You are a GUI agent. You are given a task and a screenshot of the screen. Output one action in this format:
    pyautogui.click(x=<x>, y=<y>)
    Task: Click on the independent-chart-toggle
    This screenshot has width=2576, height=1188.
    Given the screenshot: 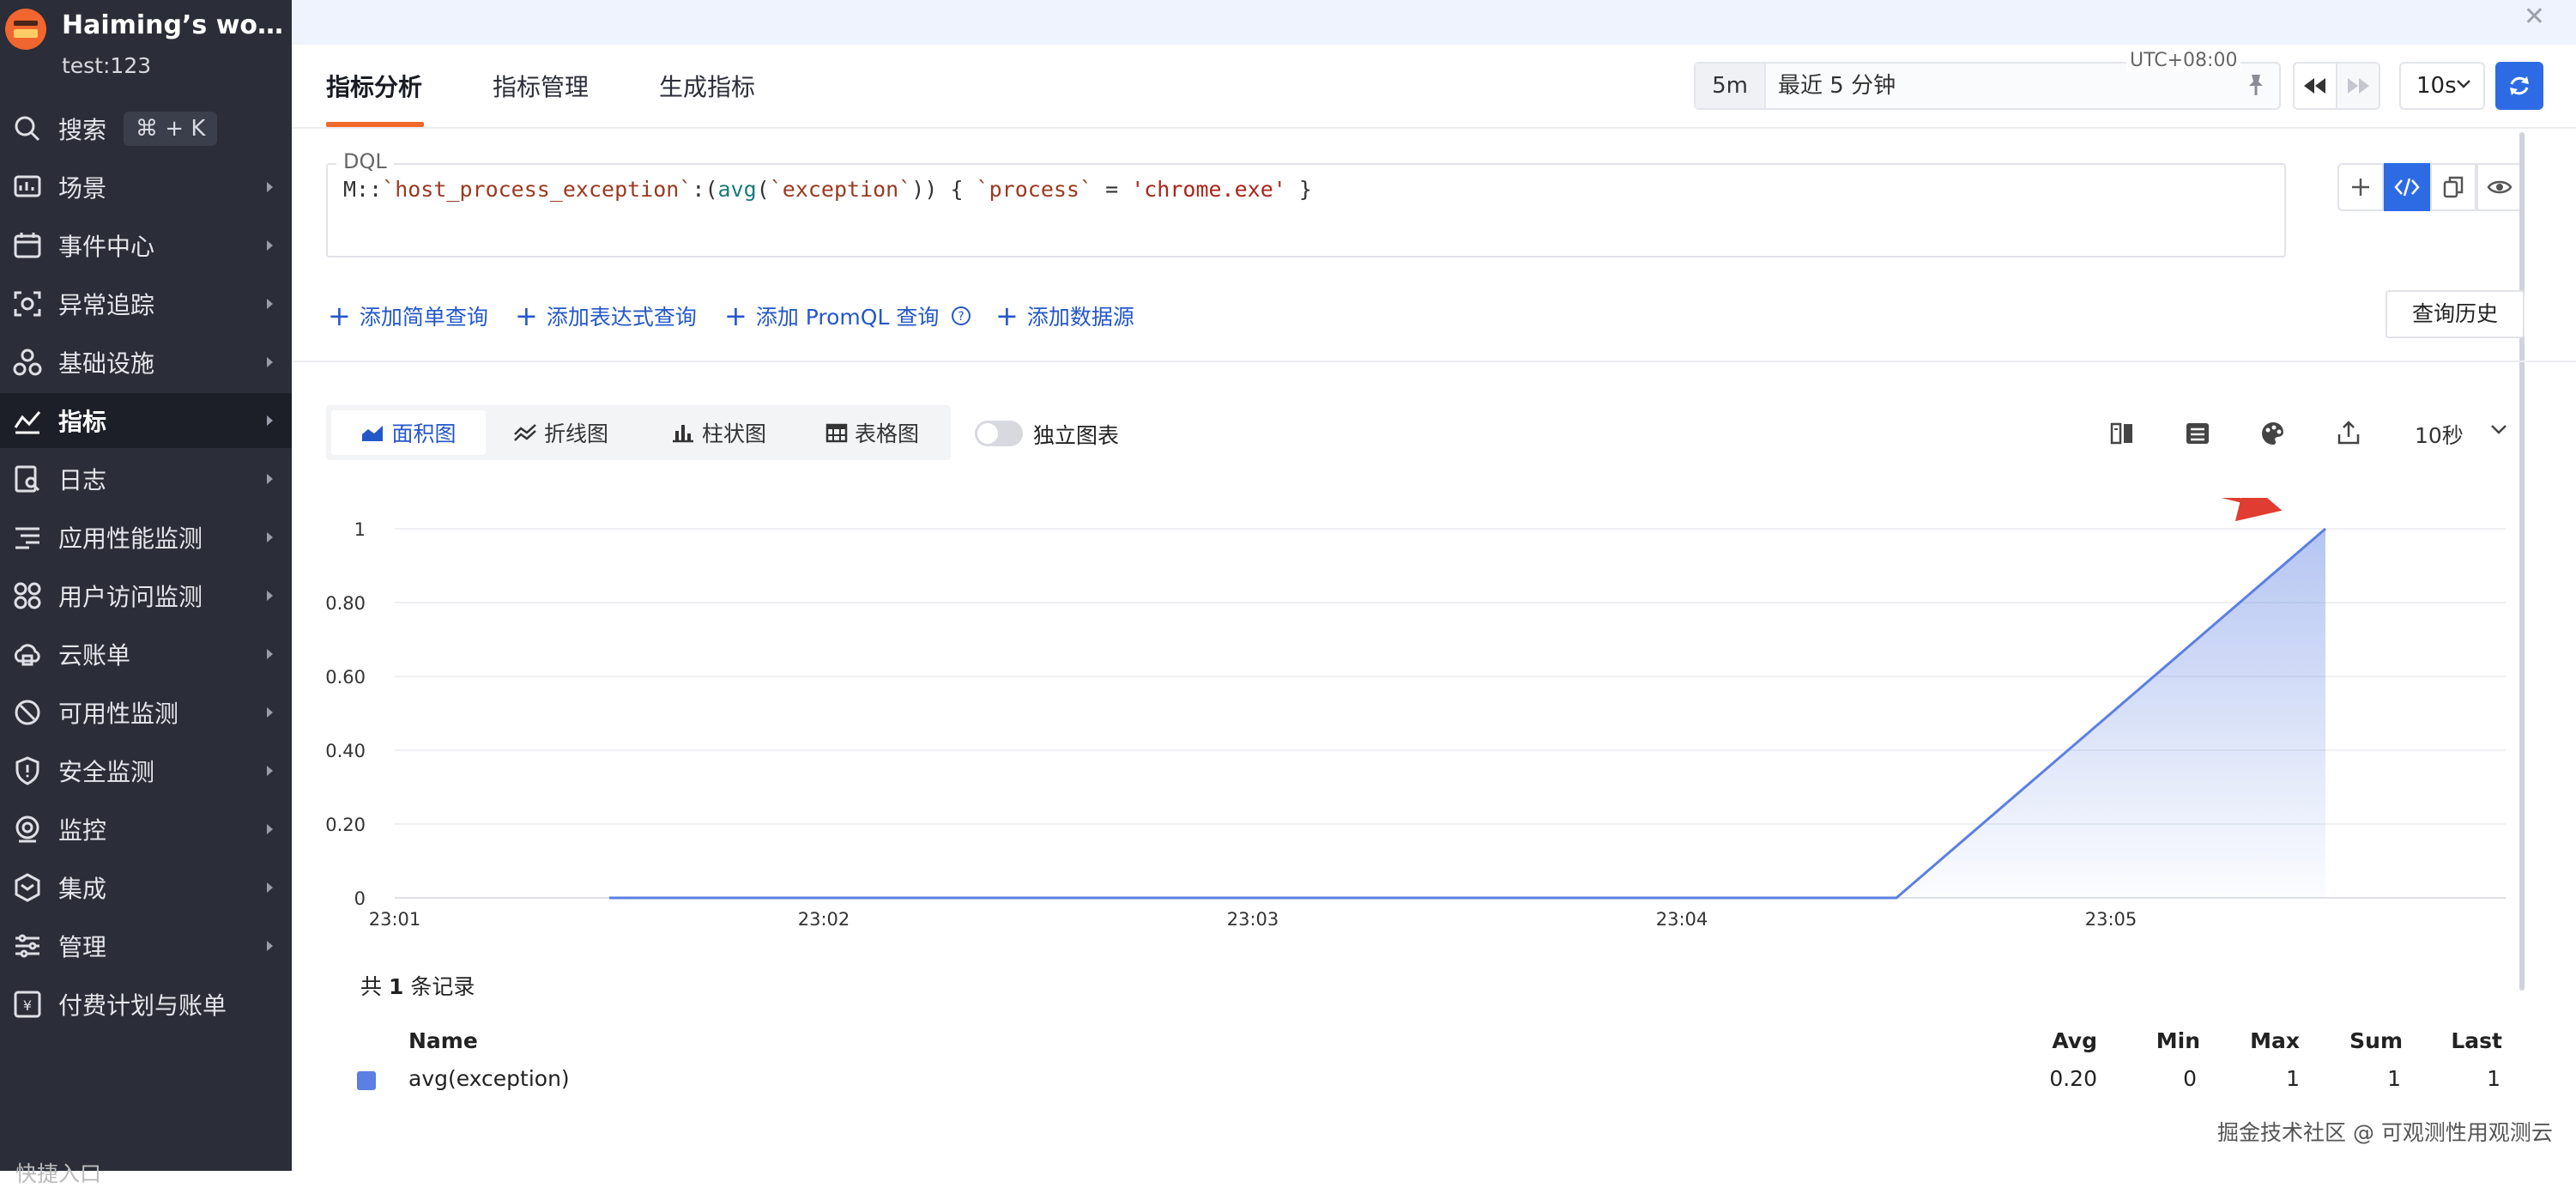 What is the action you would take?
    pyautogui.click(x=999, y=433)
    